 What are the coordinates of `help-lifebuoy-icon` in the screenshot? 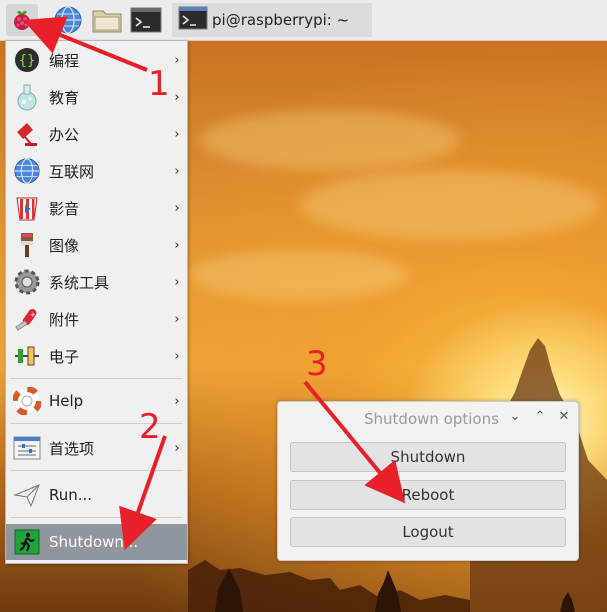 It's located at (27, 401).